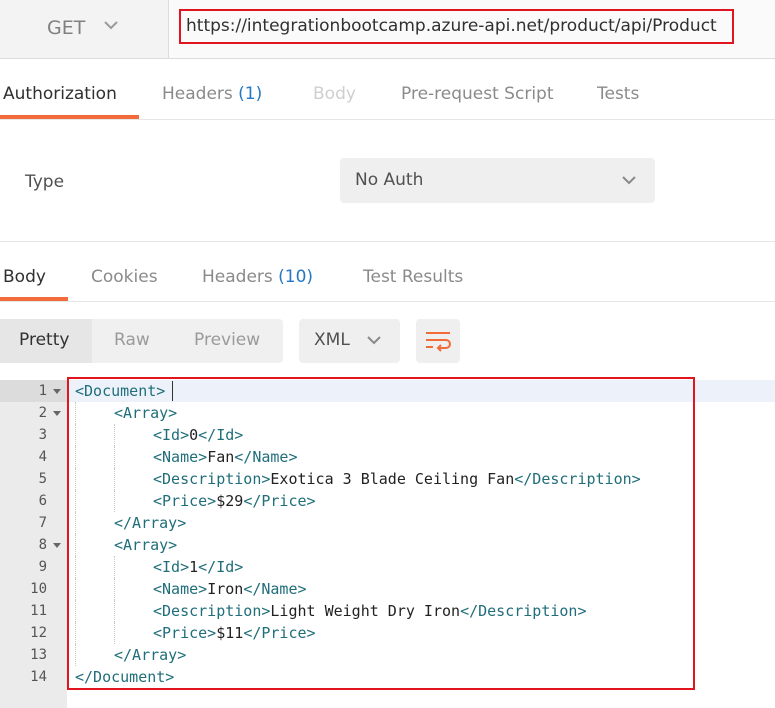  What do you see at coordinates (42, 479) in the screenshot?
I see `line-number: 5` at bounding box center [42, 479].